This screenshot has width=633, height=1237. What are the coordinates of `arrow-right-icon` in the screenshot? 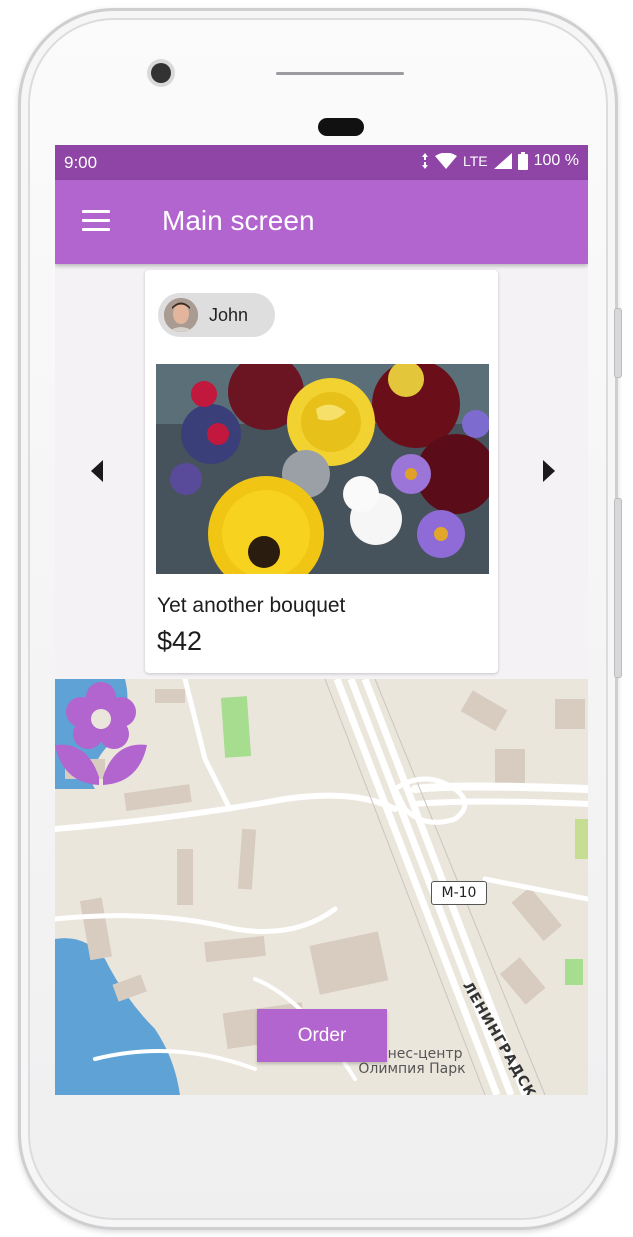 It's located at (549, 471).